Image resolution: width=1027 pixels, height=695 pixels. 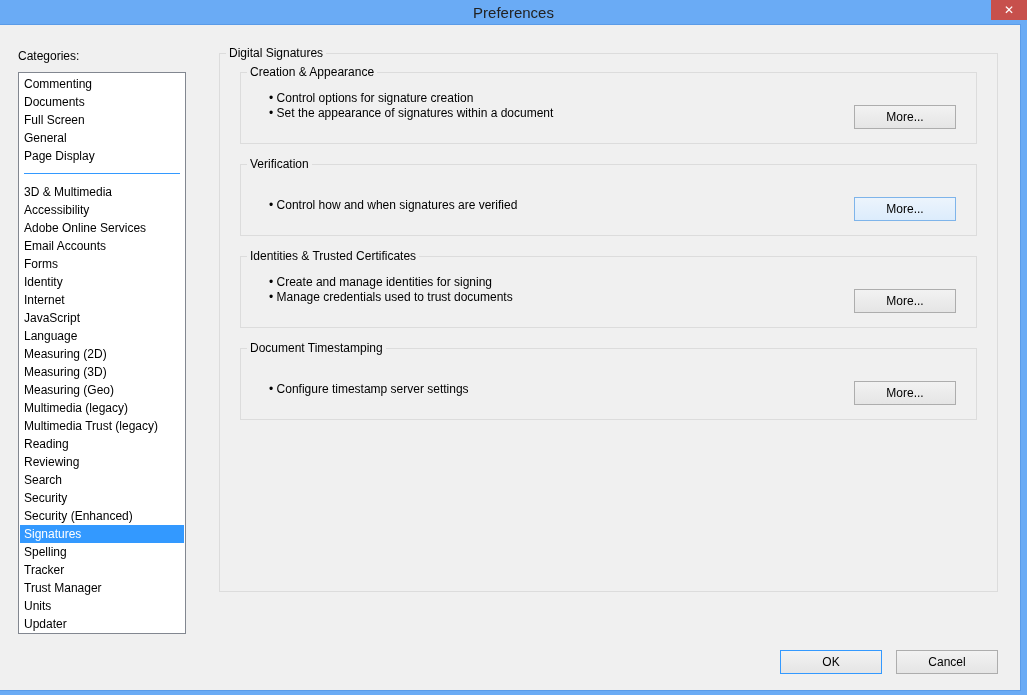 What do you see at coordinates (102, 624) in the screenshot?
I see `category-item: Updater` at bounding box center [102, 624].